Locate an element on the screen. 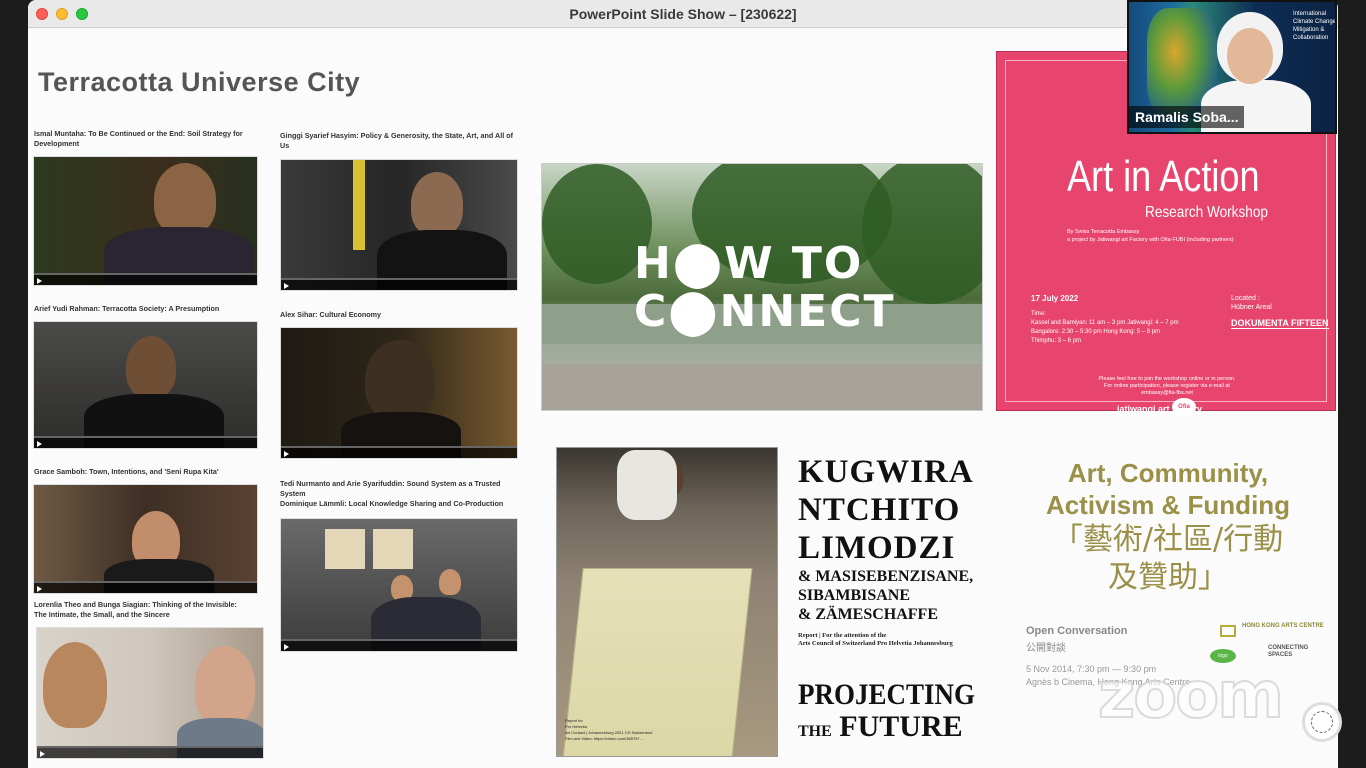 The width and height of the screenshot is (1366, 768). video-caption: Alex Sihar: Cultural Economy is located at coordinates (331, 314).